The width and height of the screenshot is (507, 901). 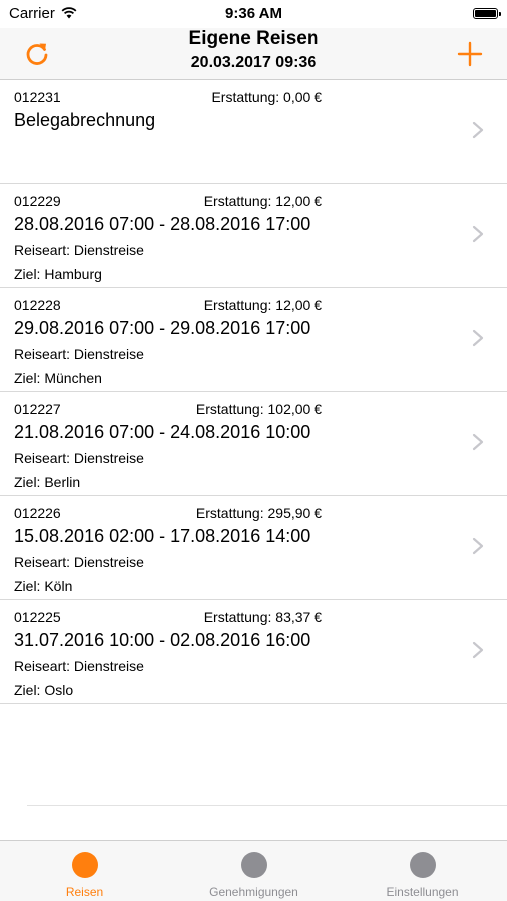 What do you see at coordinates (253, 38) in the screenshot?
I see `page-title: Eigene Reisen` at bounding box center [253, 38].